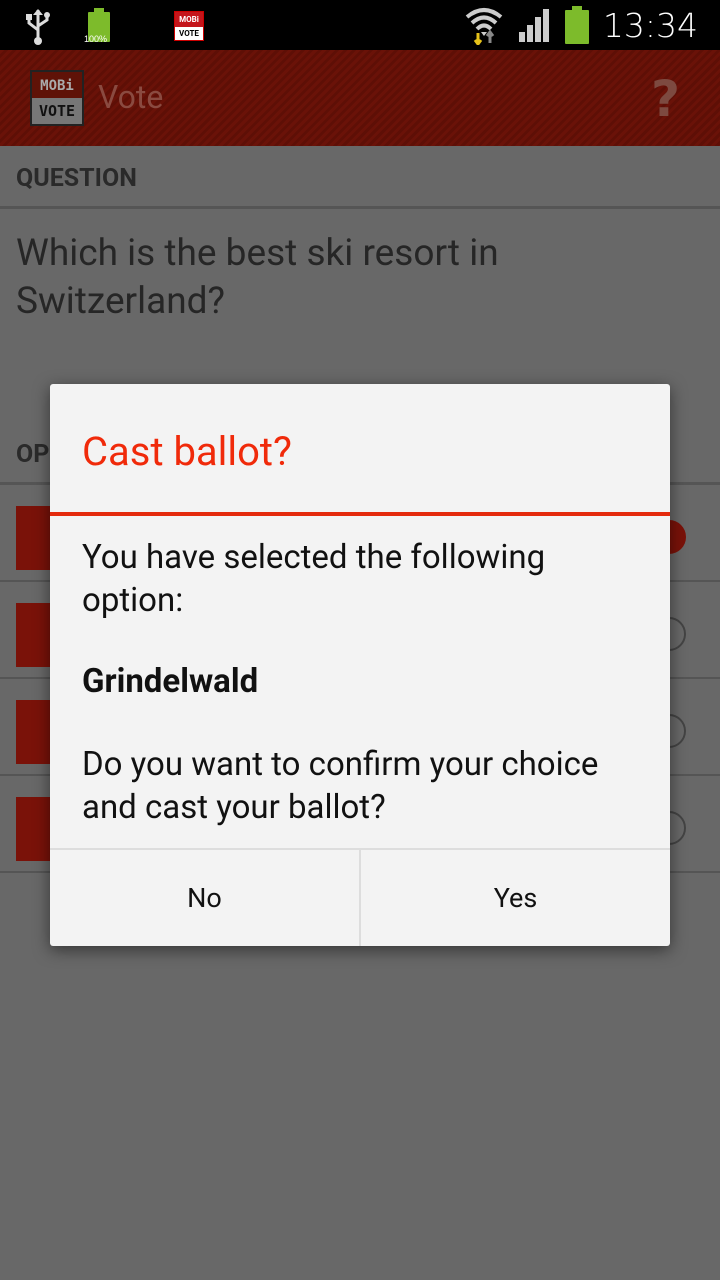 The height and width of the screenshot is (1280, 720). I want to click on notification-logo-bottom: VOTE, so click(189, 34).